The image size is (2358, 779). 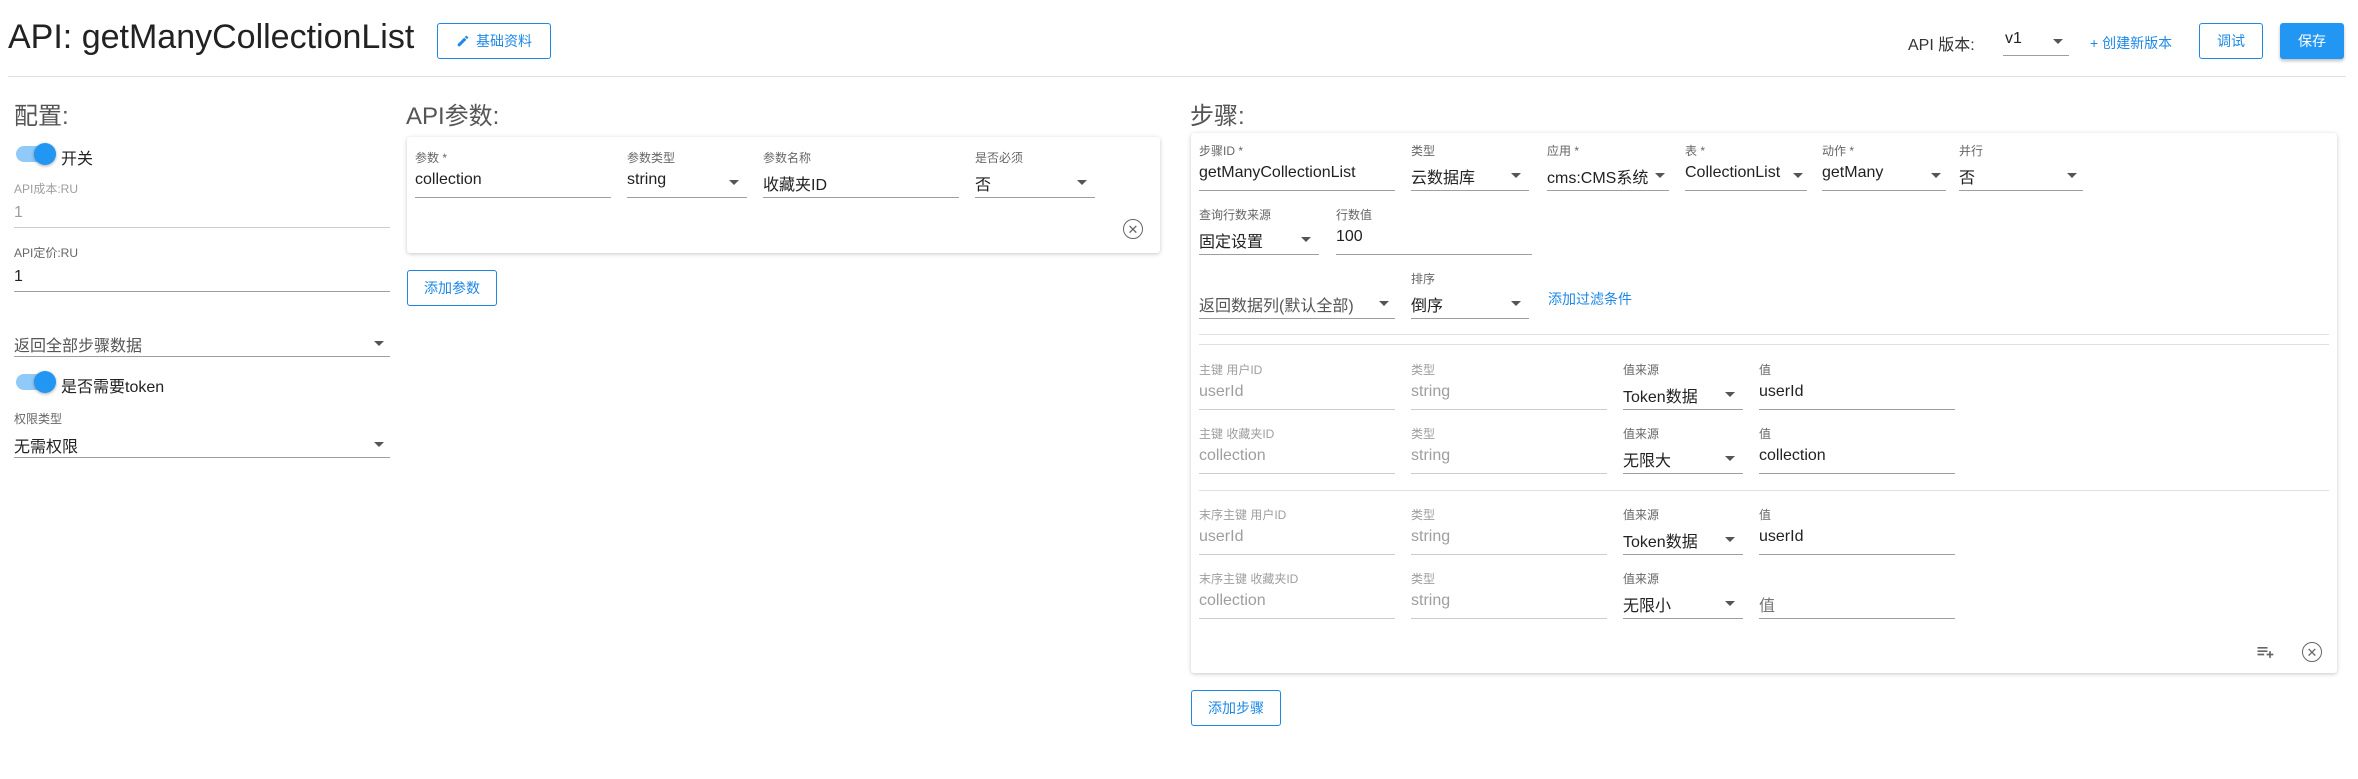 What do you see at coordinates (1427, 304) in the screenshot?
I see `sort-select: 倒序` at bounding box center [1427, 304].